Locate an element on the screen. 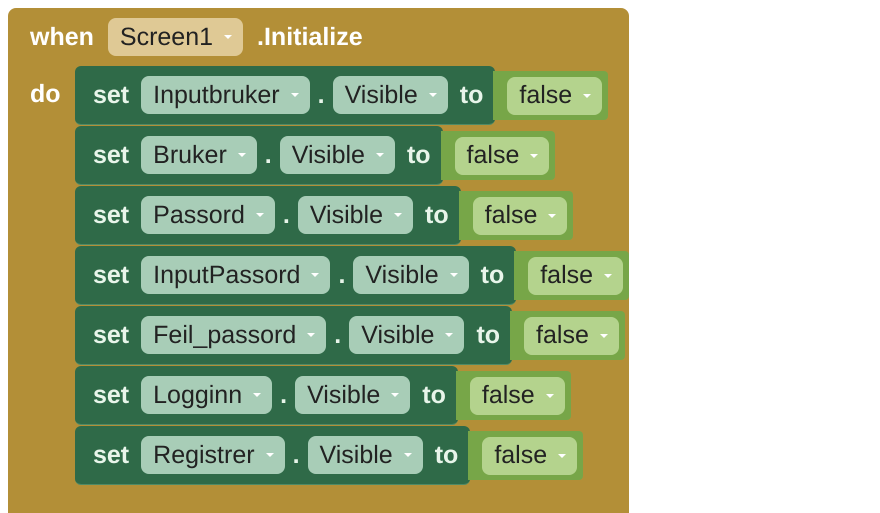 This screenshot has width=880, height=513. setter-block: set Inputbruker . Visible to is located at coordinates (285, 95).